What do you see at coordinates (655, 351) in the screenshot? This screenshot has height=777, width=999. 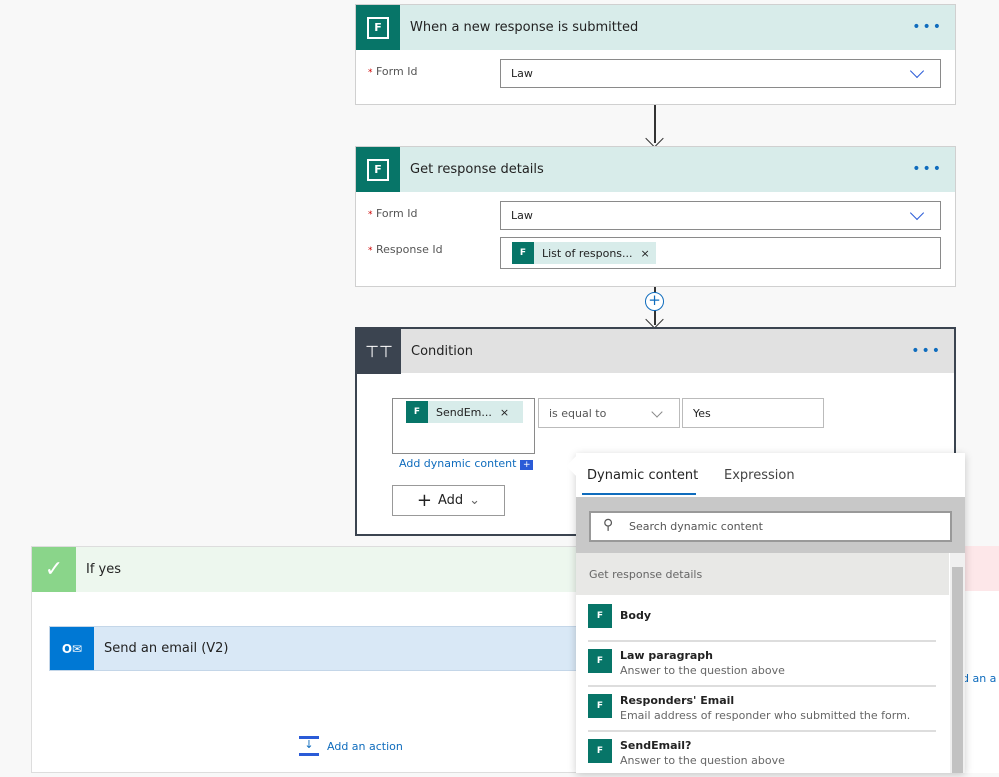 I see `condition-header: ⊤⊤ Condition •••` at bounding box center [655, 351].